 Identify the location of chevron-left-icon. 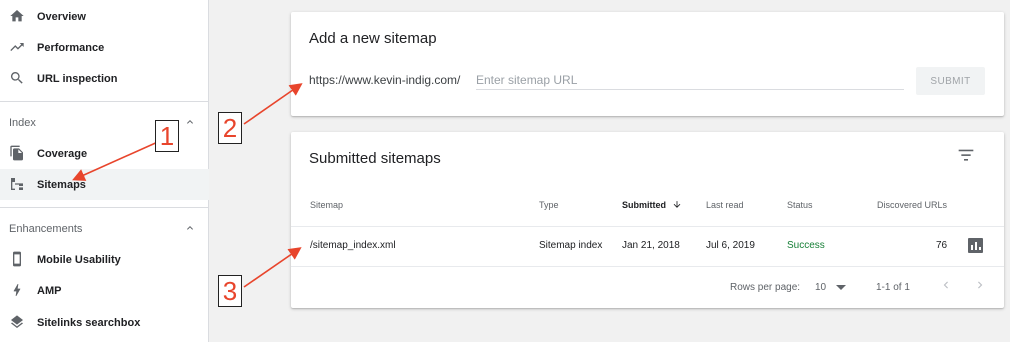
(946, 285).